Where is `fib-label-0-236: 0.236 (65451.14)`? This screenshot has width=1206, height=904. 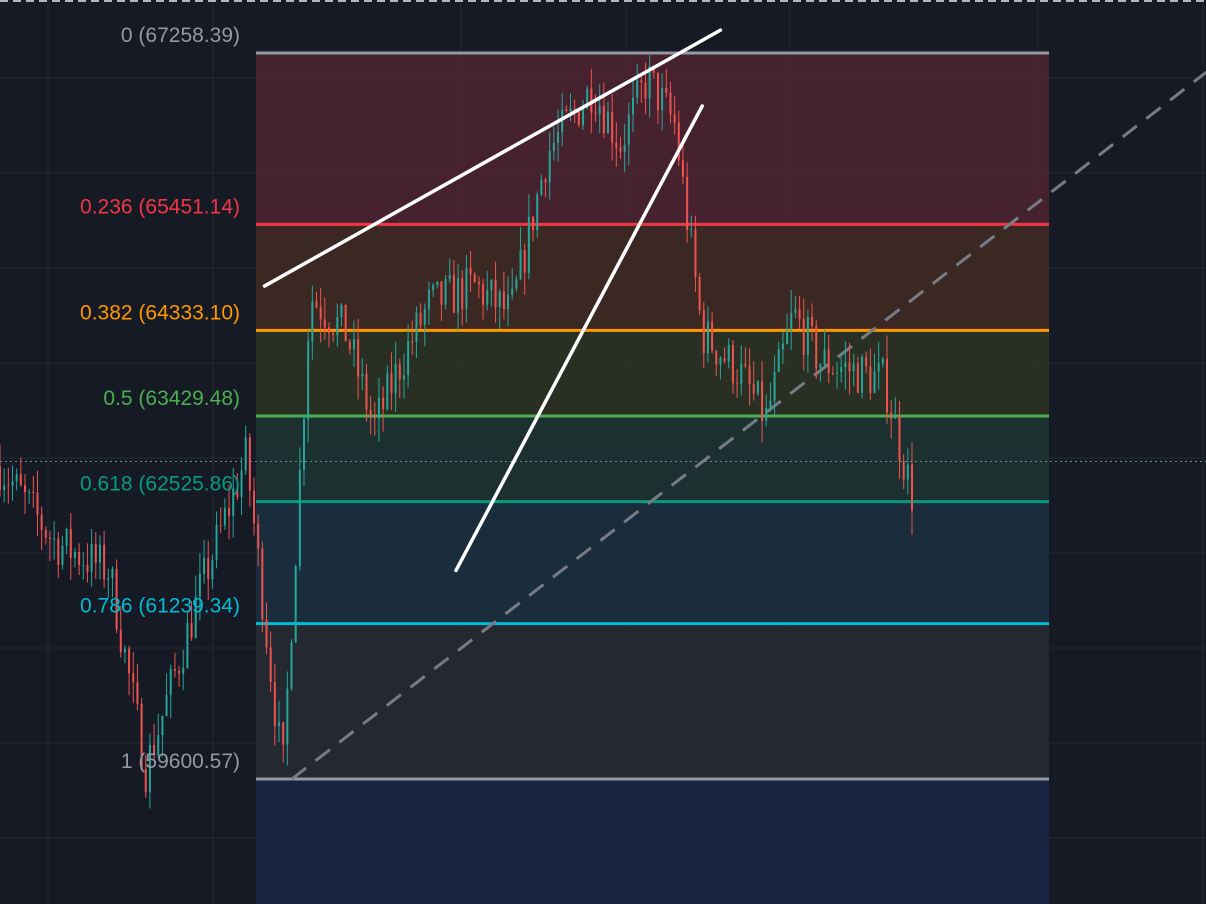
fib-label-0-236: 0.236 (65451.14) is located at coordinates (160, 206).